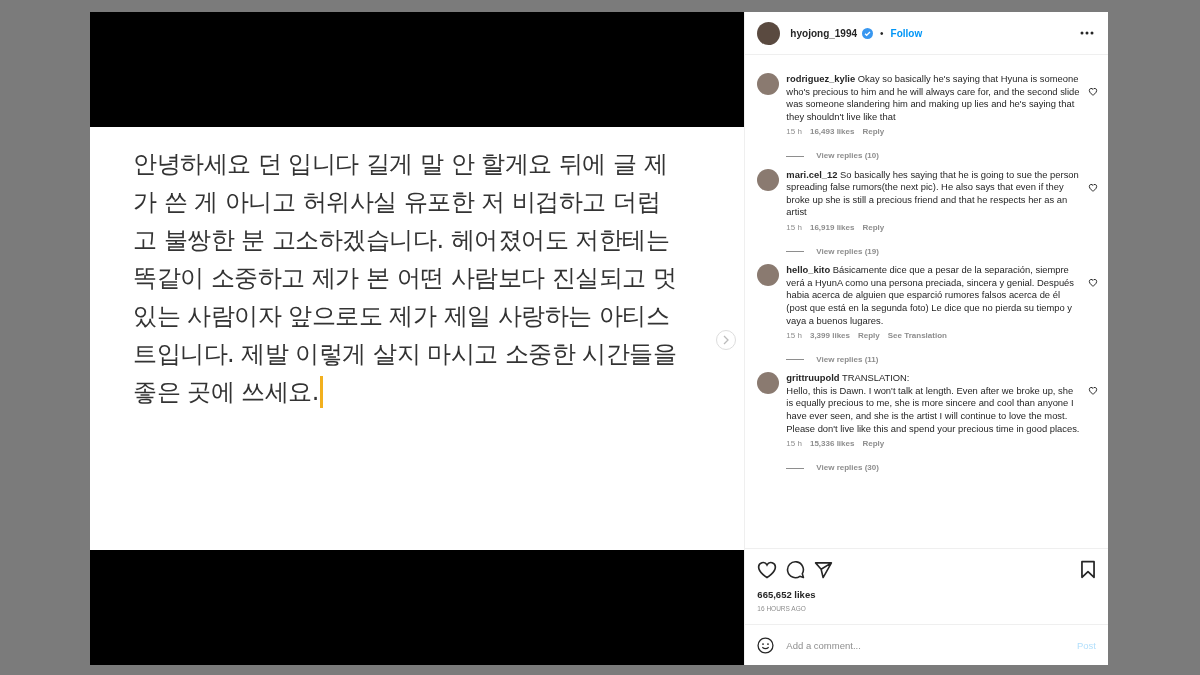 This screenshot has height=675, width=1200. I want to click on comment-username: grittruupold, so click(813, 378).